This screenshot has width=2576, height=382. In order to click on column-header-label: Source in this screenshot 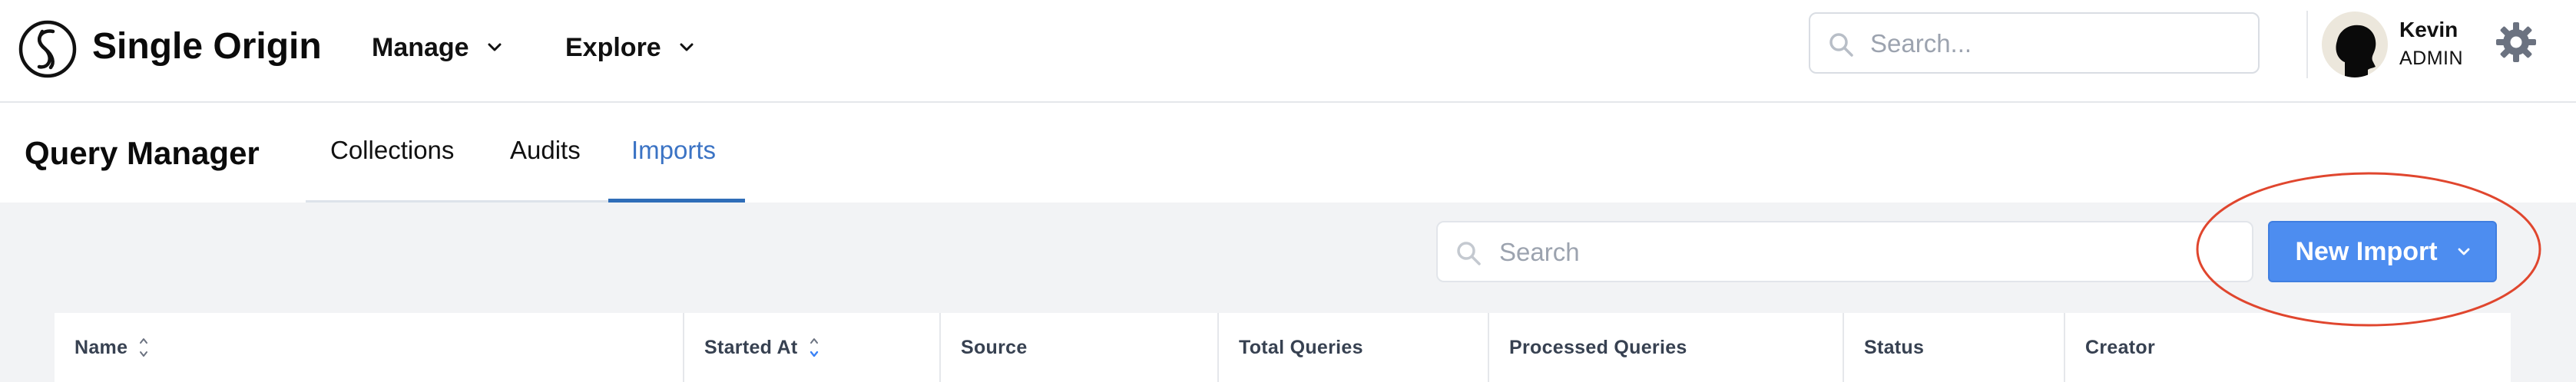, I will do `click(994, 347)`.